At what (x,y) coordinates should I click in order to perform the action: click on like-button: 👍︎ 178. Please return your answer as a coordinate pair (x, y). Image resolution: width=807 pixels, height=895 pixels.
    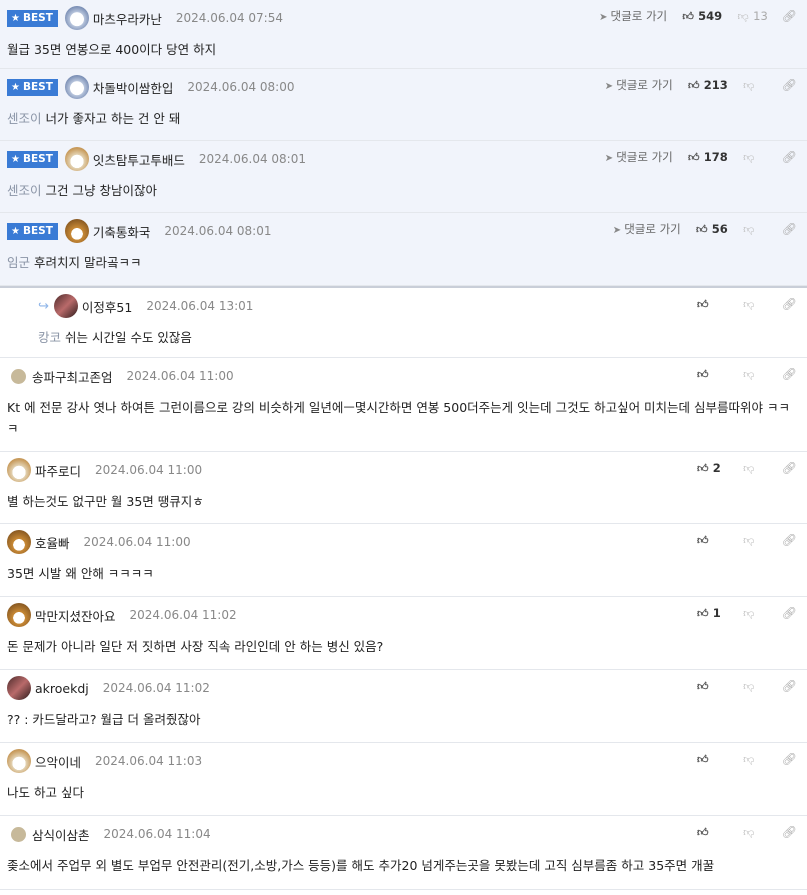
    Looking at the image, I should click on (707, 157).